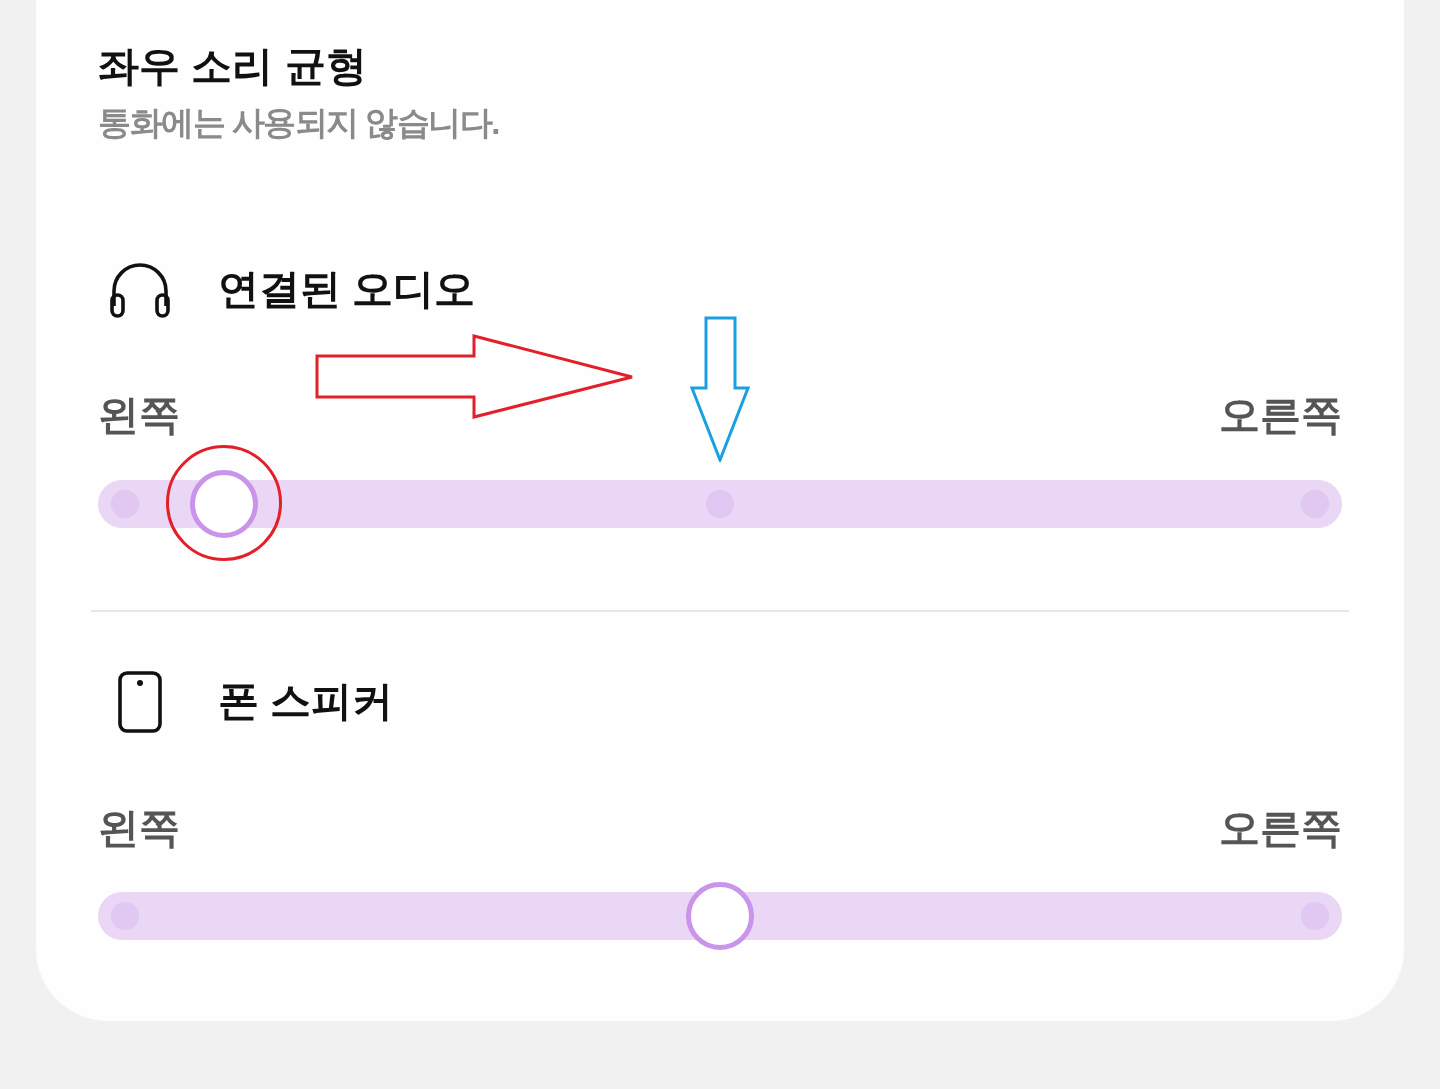 Image resolution: width=1440 pixels, height=1089 pixels. Describe the element at coordinates (347, 289) in the screenshot. I see `device-name: 연결된 오디오` at that location.